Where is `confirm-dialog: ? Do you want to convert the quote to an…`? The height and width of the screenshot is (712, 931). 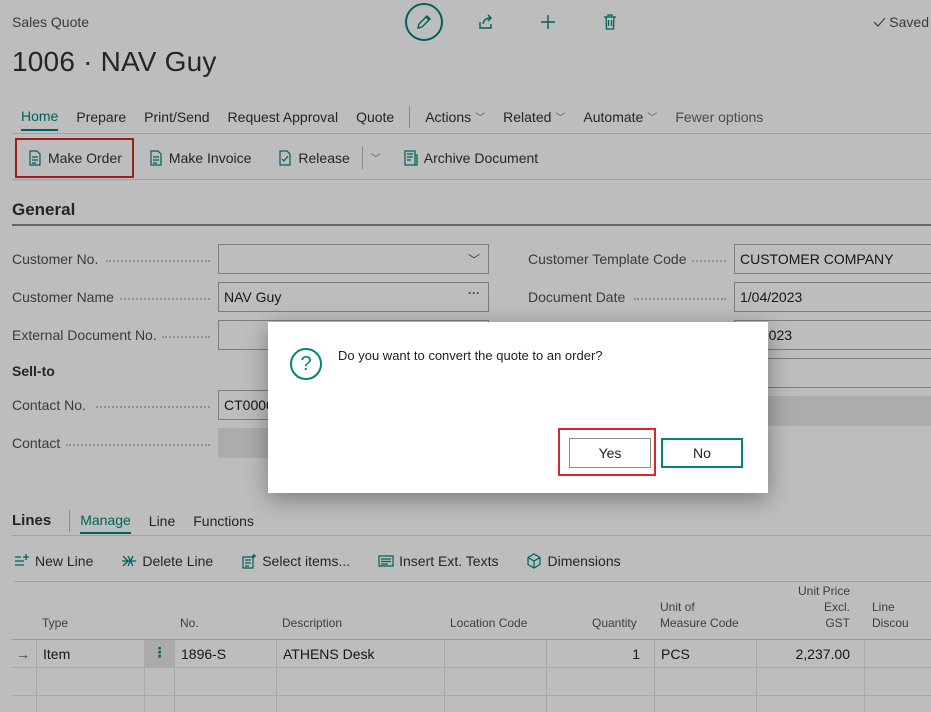
confirm-dialog: ? Do you want to convert the quote to an… is located at coordinates (518, 407).